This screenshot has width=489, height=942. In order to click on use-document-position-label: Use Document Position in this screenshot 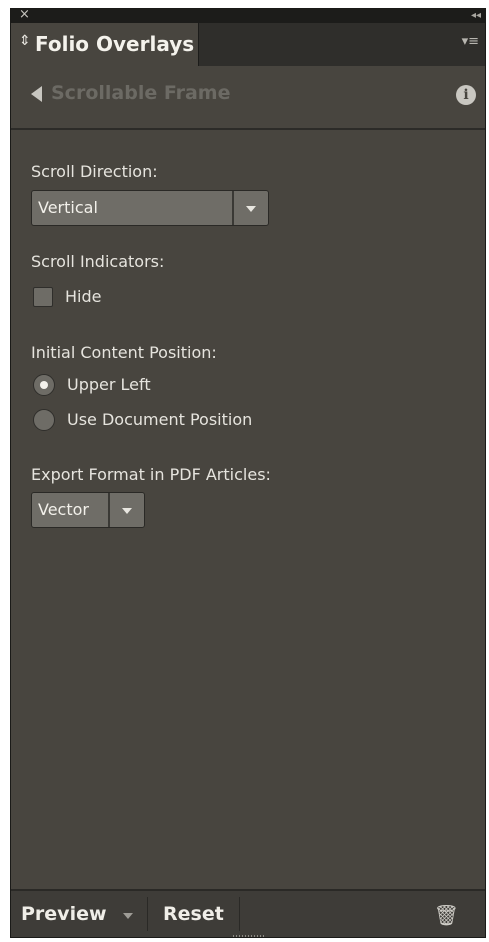, I will do `click(159, 419)`.